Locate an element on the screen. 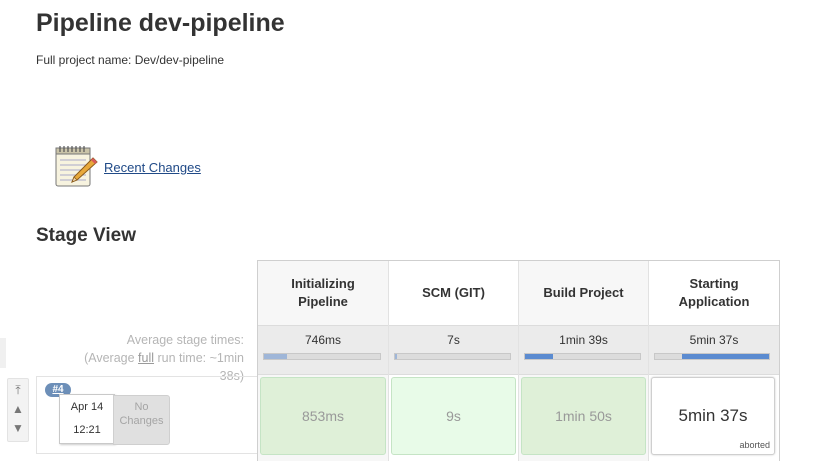 Image resolution: width=835 pixels, height=461 pixels. stage-column: Build Project 1min 39s 1min 50s is located at coordinates (584, 361).